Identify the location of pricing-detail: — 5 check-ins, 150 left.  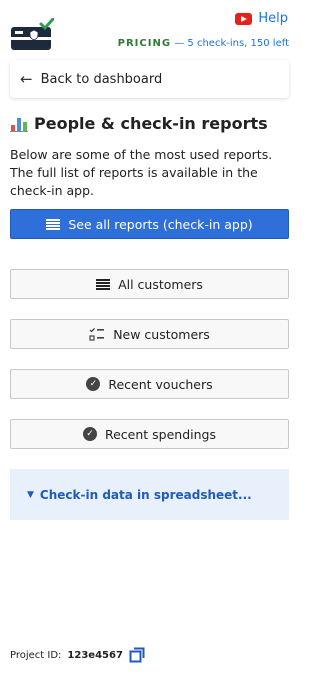
(231, 43).